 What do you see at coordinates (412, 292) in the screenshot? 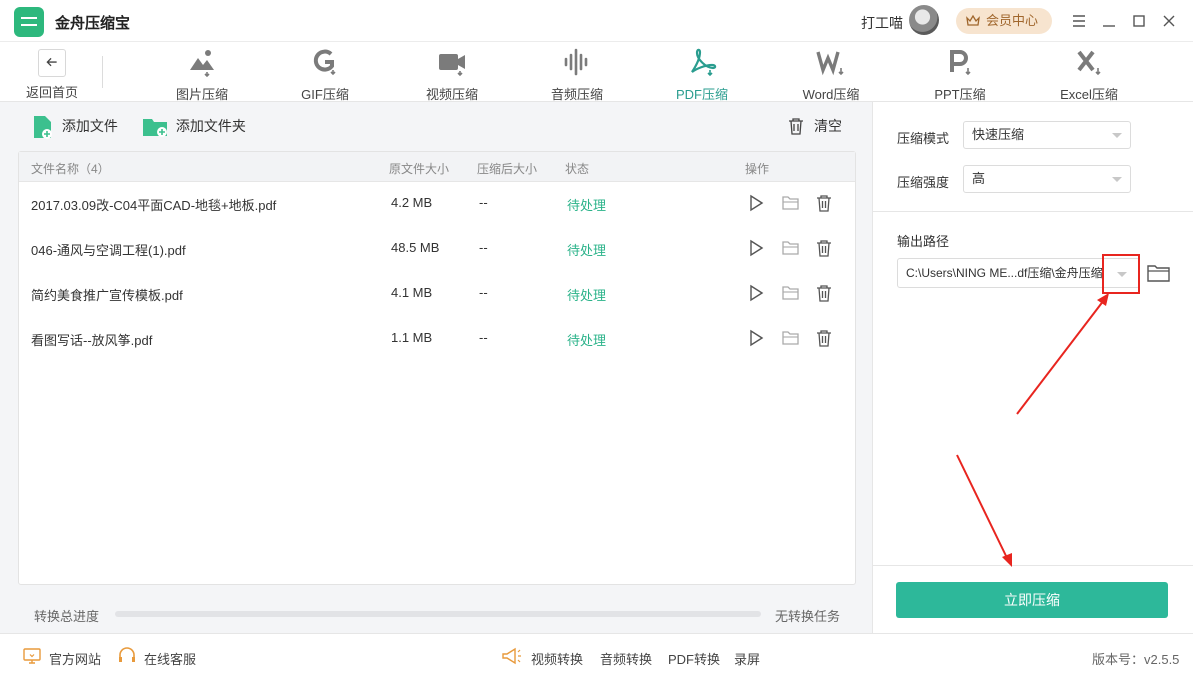
I see `file-size: 4.1 MB` at bounding box center [412, 292].